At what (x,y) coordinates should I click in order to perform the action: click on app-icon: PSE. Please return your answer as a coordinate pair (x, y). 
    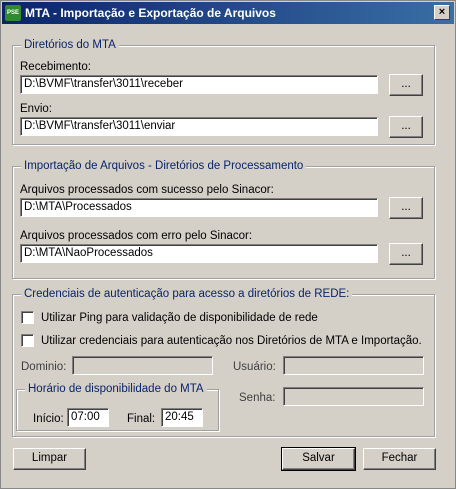
    Looking at the image, I should click on (13, 13).